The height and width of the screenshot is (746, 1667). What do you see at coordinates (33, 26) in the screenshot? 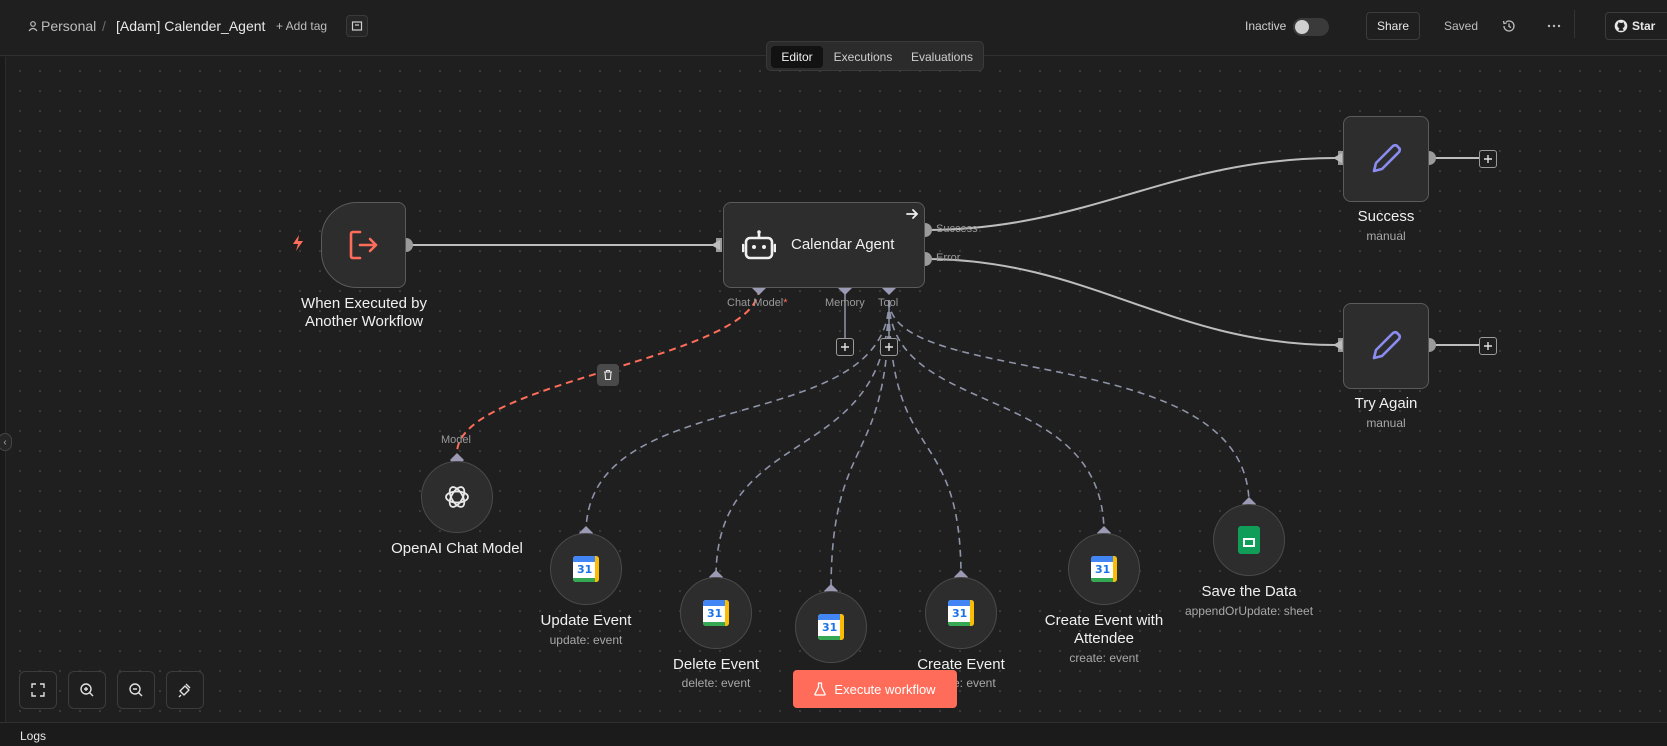
I see `user-icon` at bounding box center [33, 26].